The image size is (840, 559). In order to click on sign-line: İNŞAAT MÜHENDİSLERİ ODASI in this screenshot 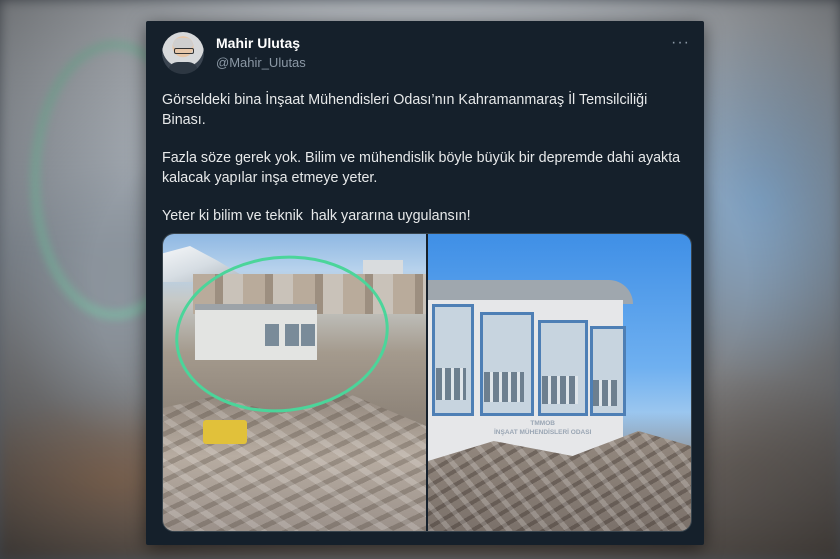, I will do `click(543, 432)`.